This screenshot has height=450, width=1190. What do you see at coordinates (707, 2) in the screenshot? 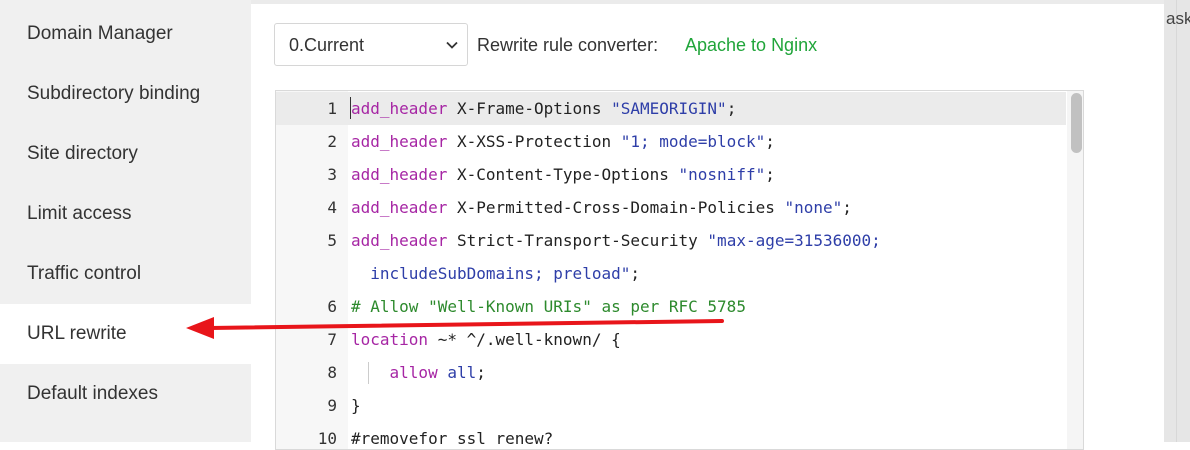
I see `top-divider` at bounding box center [707, 2].